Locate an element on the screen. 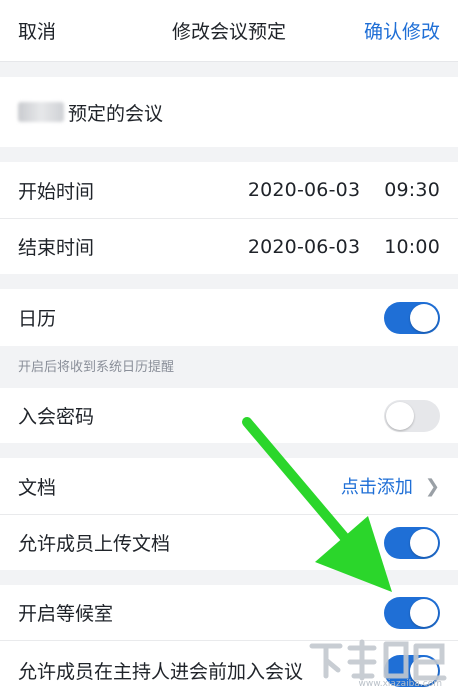 Image resolution: width=458 pixels, height=700 pixels. end-time-row: 结束时间 2020-06-03 10:00 is located at coordinates (229, 246).